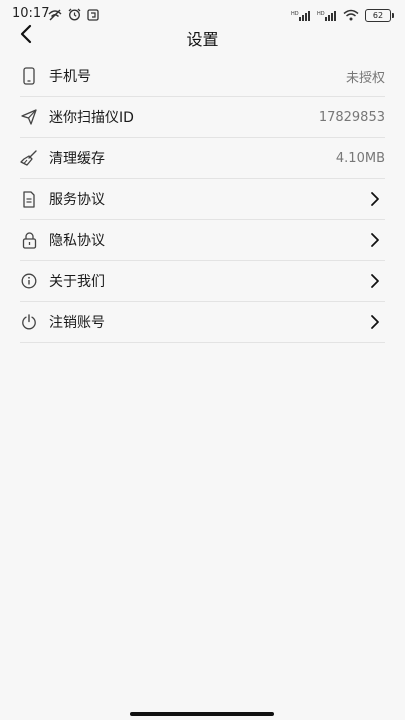  Describe the element at coordinates (202, 714) in the screenshot. I see `home-indicator` at that location.